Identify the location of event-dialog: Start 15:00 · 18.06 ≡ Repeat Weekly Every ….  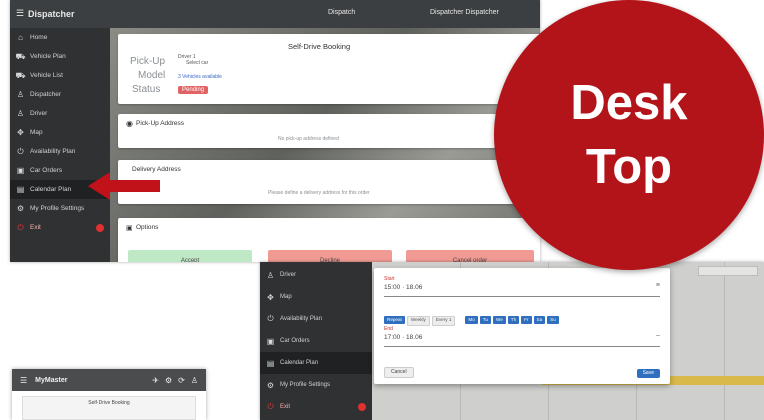
(522, 326).